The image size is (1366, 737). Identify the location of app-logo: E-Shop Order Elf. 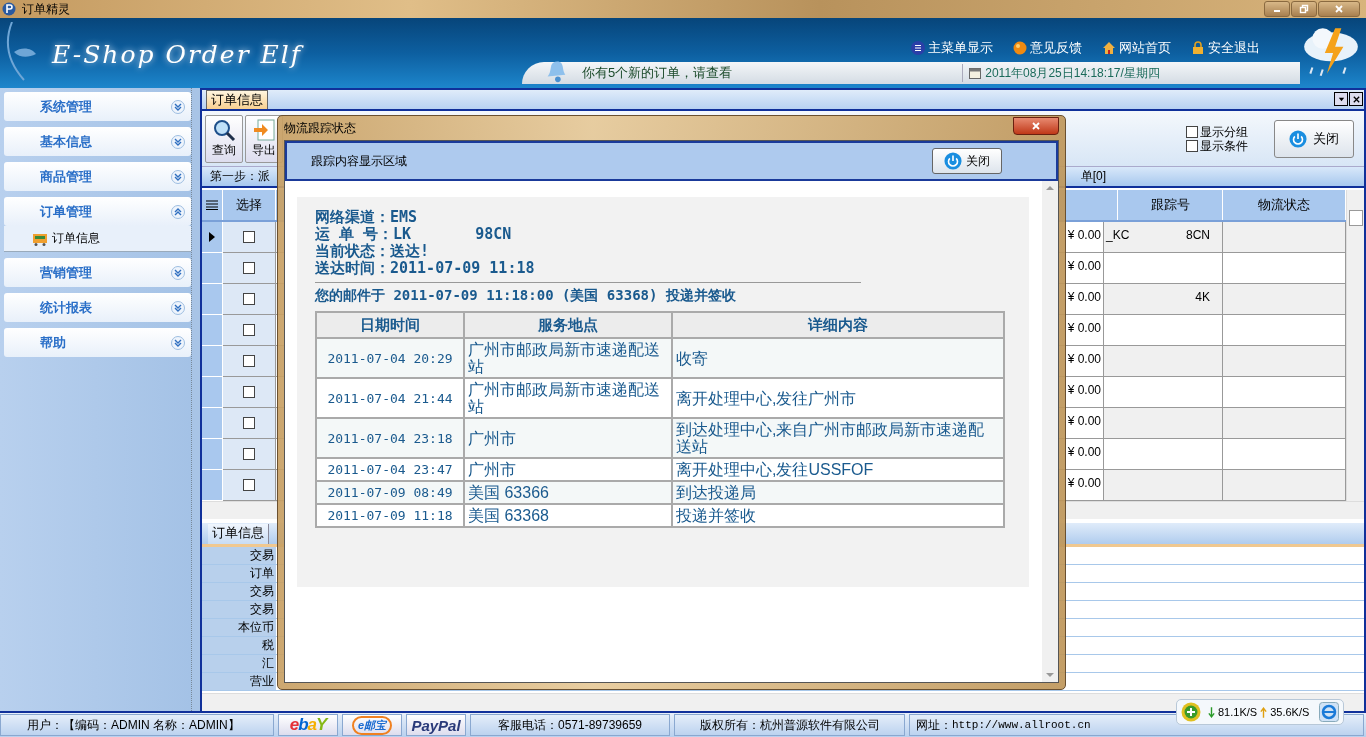
(177, 55).